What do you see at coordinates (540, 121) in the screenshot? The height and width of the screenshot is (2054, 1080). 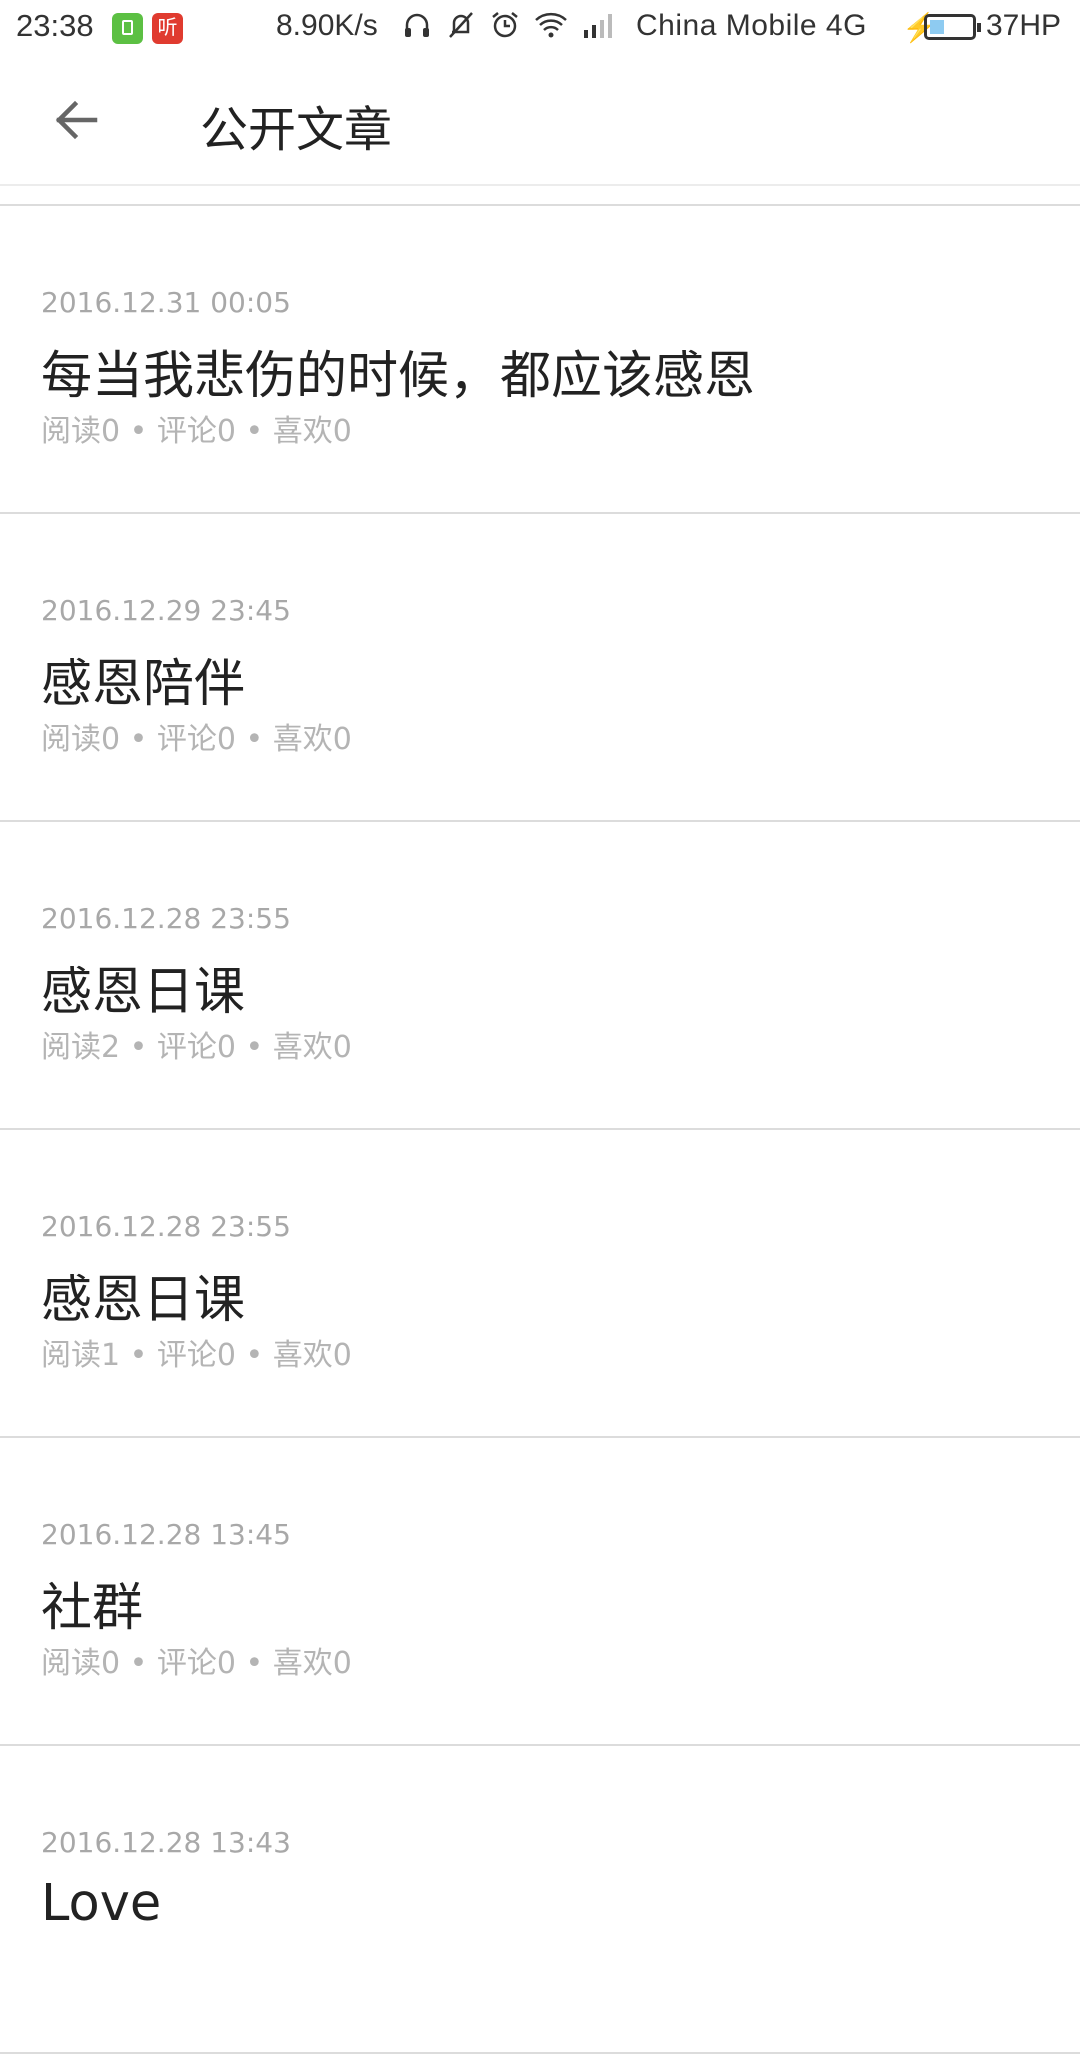 I see `app-bar: 公开文章` at bounding box center [540, 121].